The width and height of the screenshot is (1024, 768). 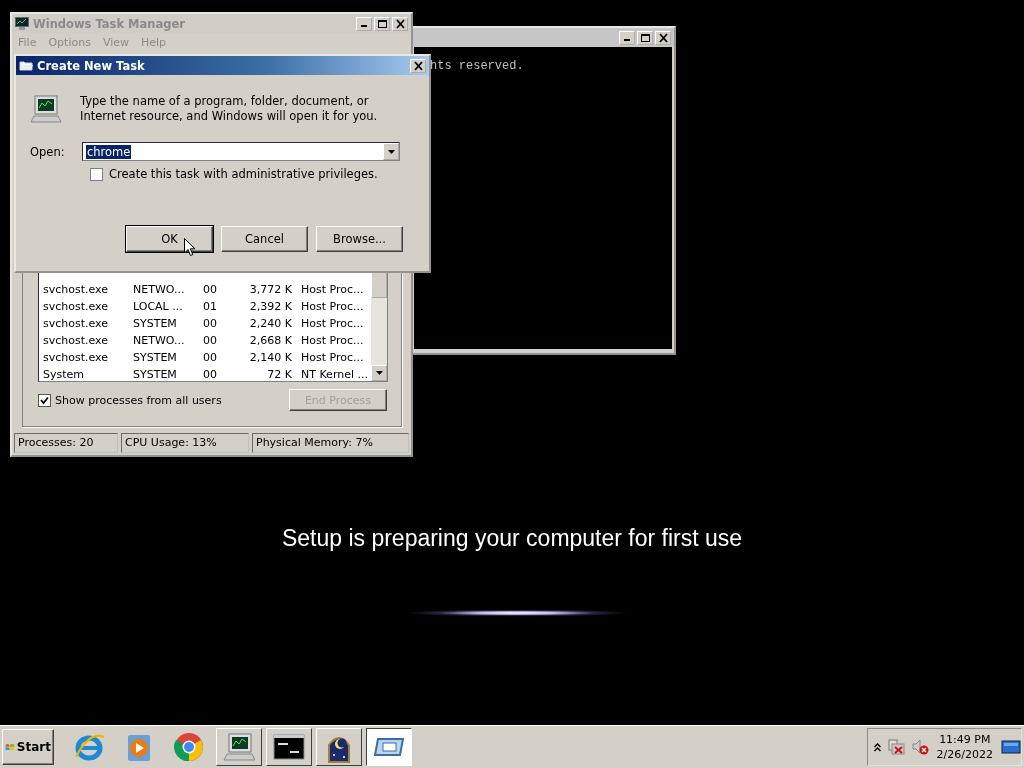 I want to click on status-text: Processes: 20, so click(x=66, y=443).